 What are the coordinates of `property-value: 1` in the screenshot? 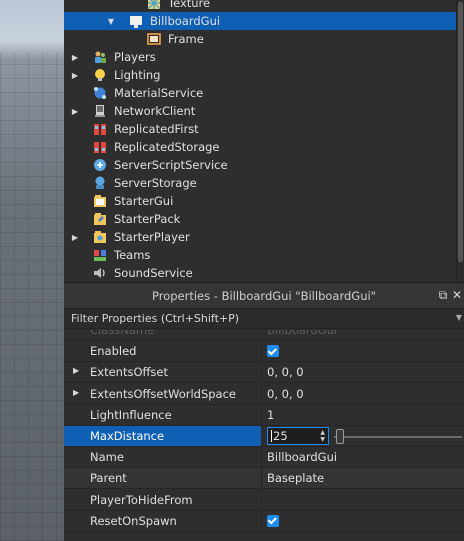 It's located at (363, 415).